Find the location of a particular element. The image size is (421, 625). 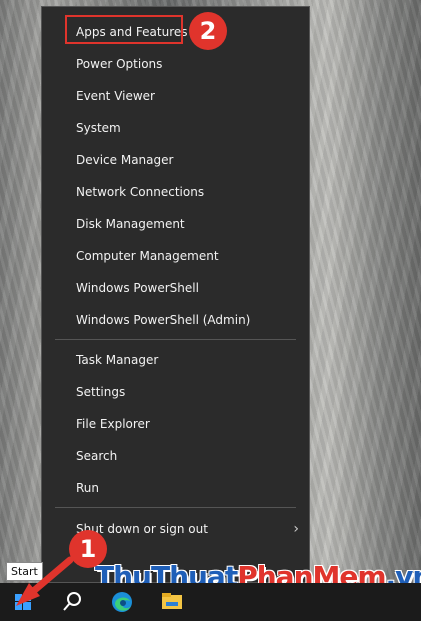

step-badge-1: 1 is located at coordinates (88, 549).